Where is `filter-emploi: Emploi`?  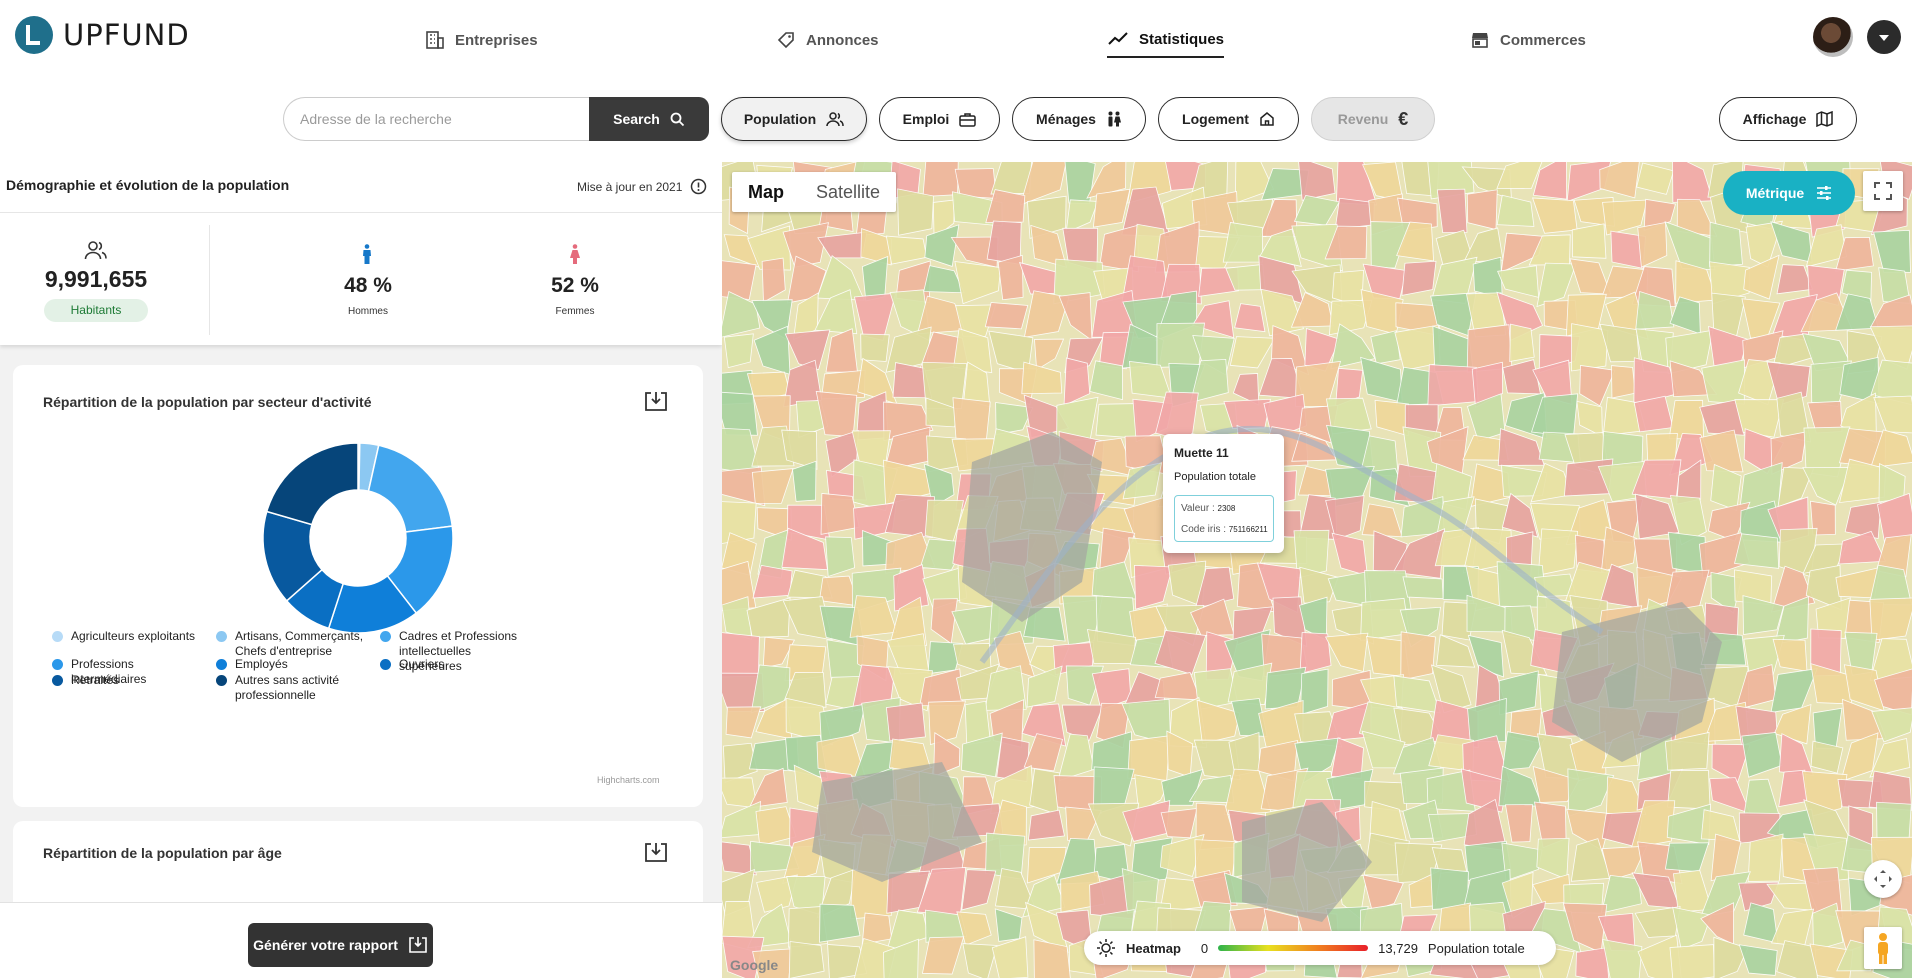
filter-emploi: Emploi is located at coordinates (939, 119).